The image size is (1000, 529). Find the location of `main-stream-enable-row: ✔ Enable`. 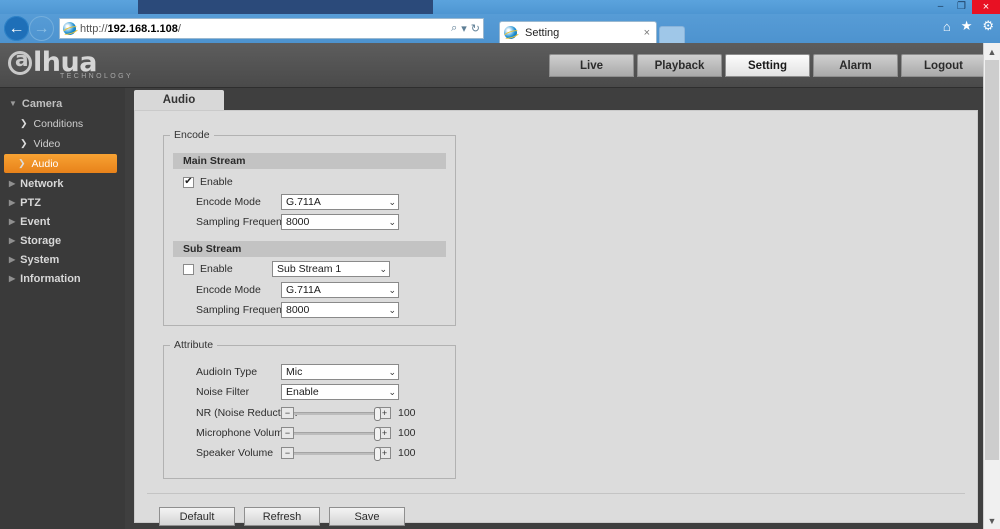

main-stream-enable-row: ✔ Enable is located at coordinates (208, 182).